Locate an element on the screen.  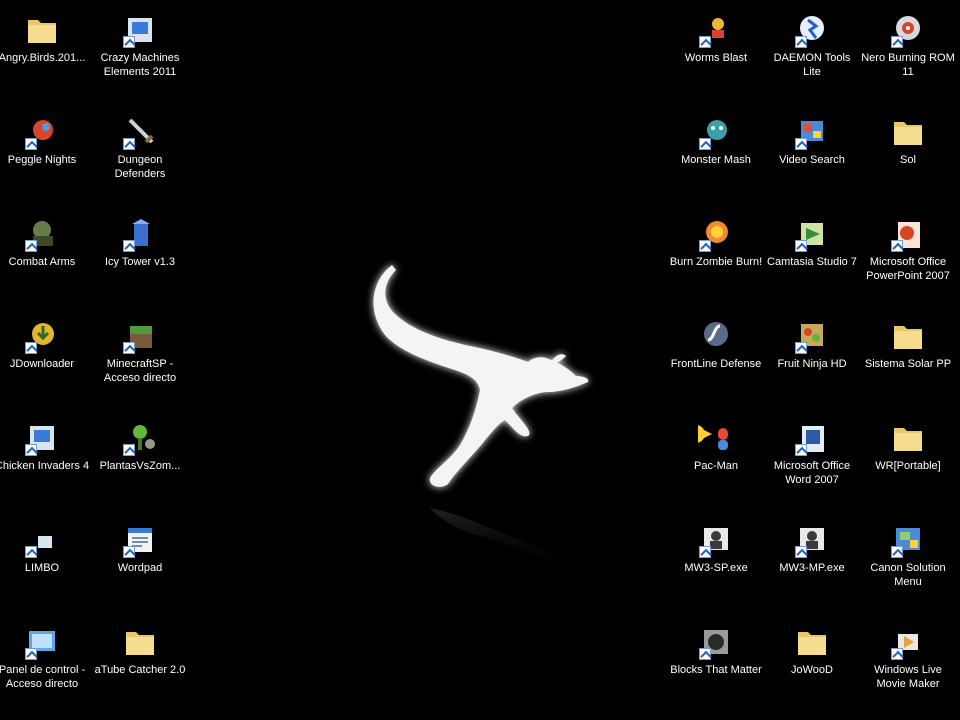
desktop-icon-frontline-defense: FrontLine Defense is located at coordinates (716, 362).